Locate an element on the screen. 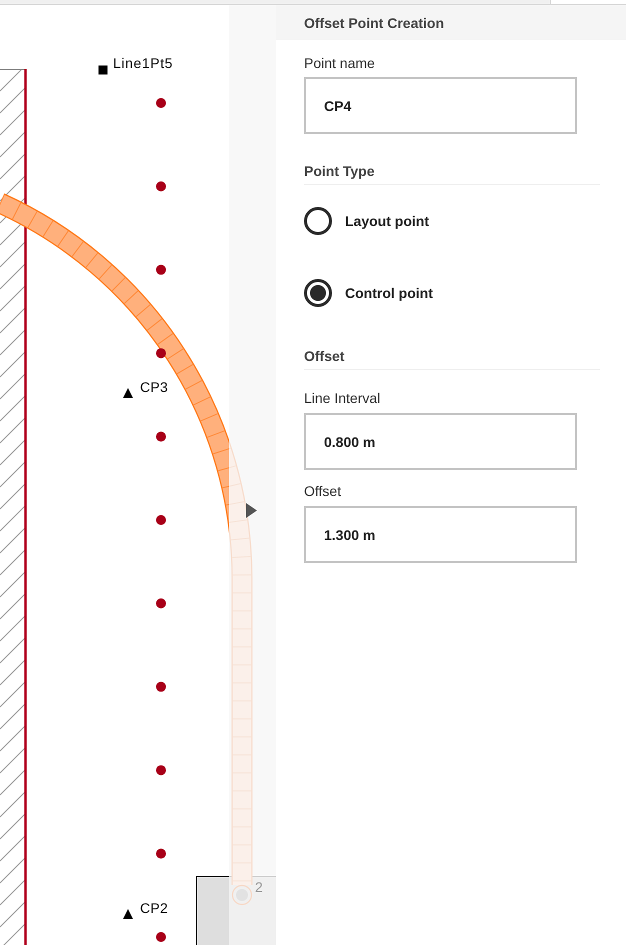 This screenshot has width=626, height=945. circle-marker-icon is located at coordinates (242, 895).